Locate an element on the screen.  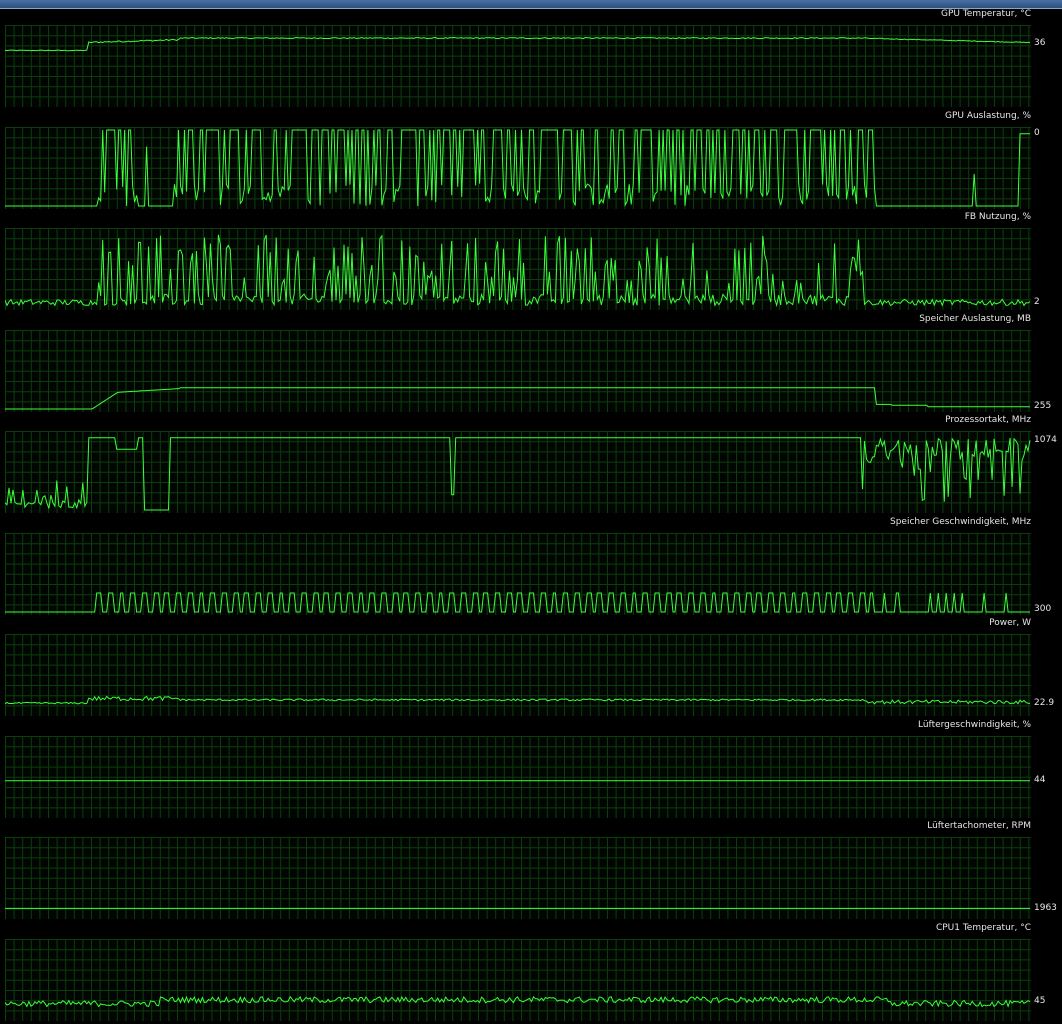
graph-current-value: 1074 is located at coordinates (1045, 440).